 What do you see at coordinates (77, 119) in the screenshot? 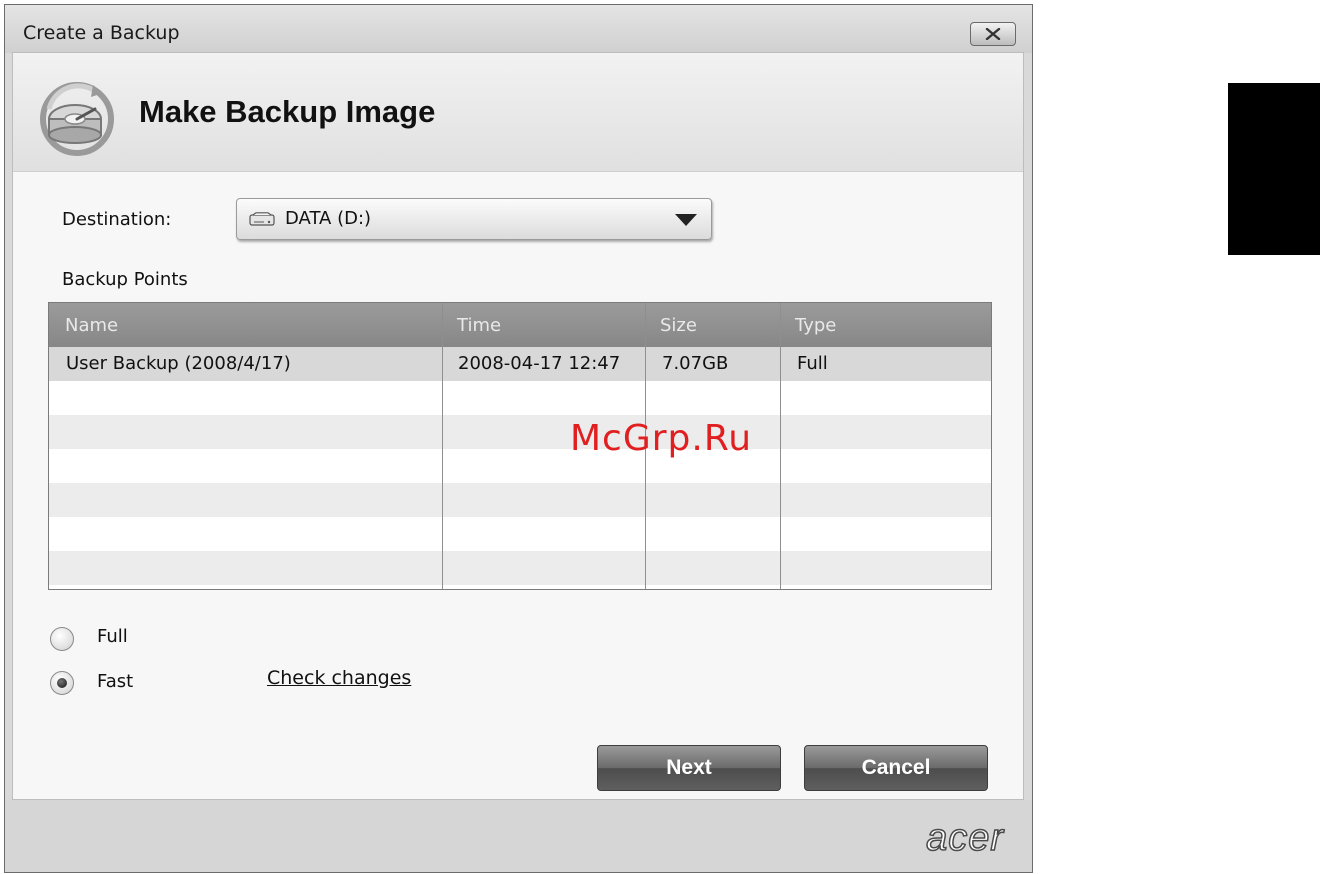
I see `backup-disk-icon` at bounding box center [77, 119].